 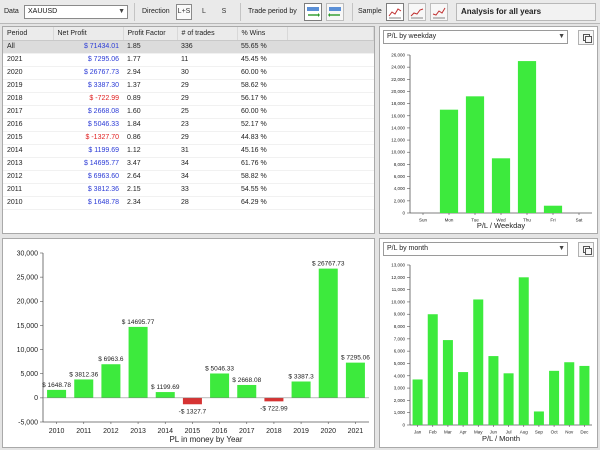 What do you see at coordinates (262, 177) in the screenshot?
I see `cell-wins: 58.82 %` at bounding box center [262, 177].